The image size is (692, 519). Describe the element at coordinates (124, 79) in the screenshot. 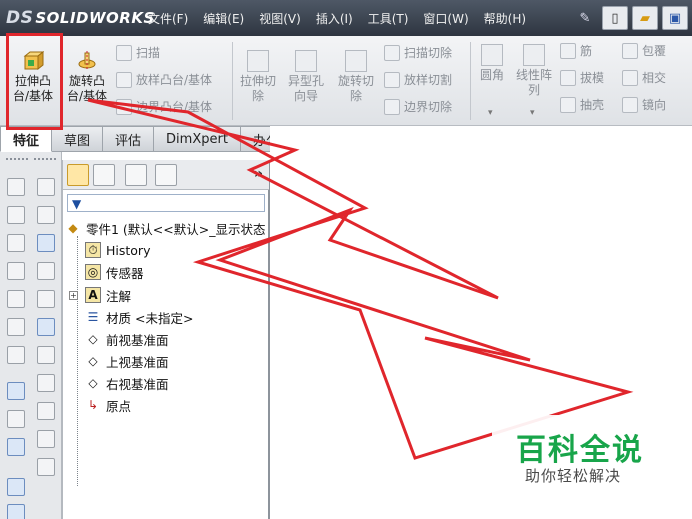

I see `loft-icon` at that location.